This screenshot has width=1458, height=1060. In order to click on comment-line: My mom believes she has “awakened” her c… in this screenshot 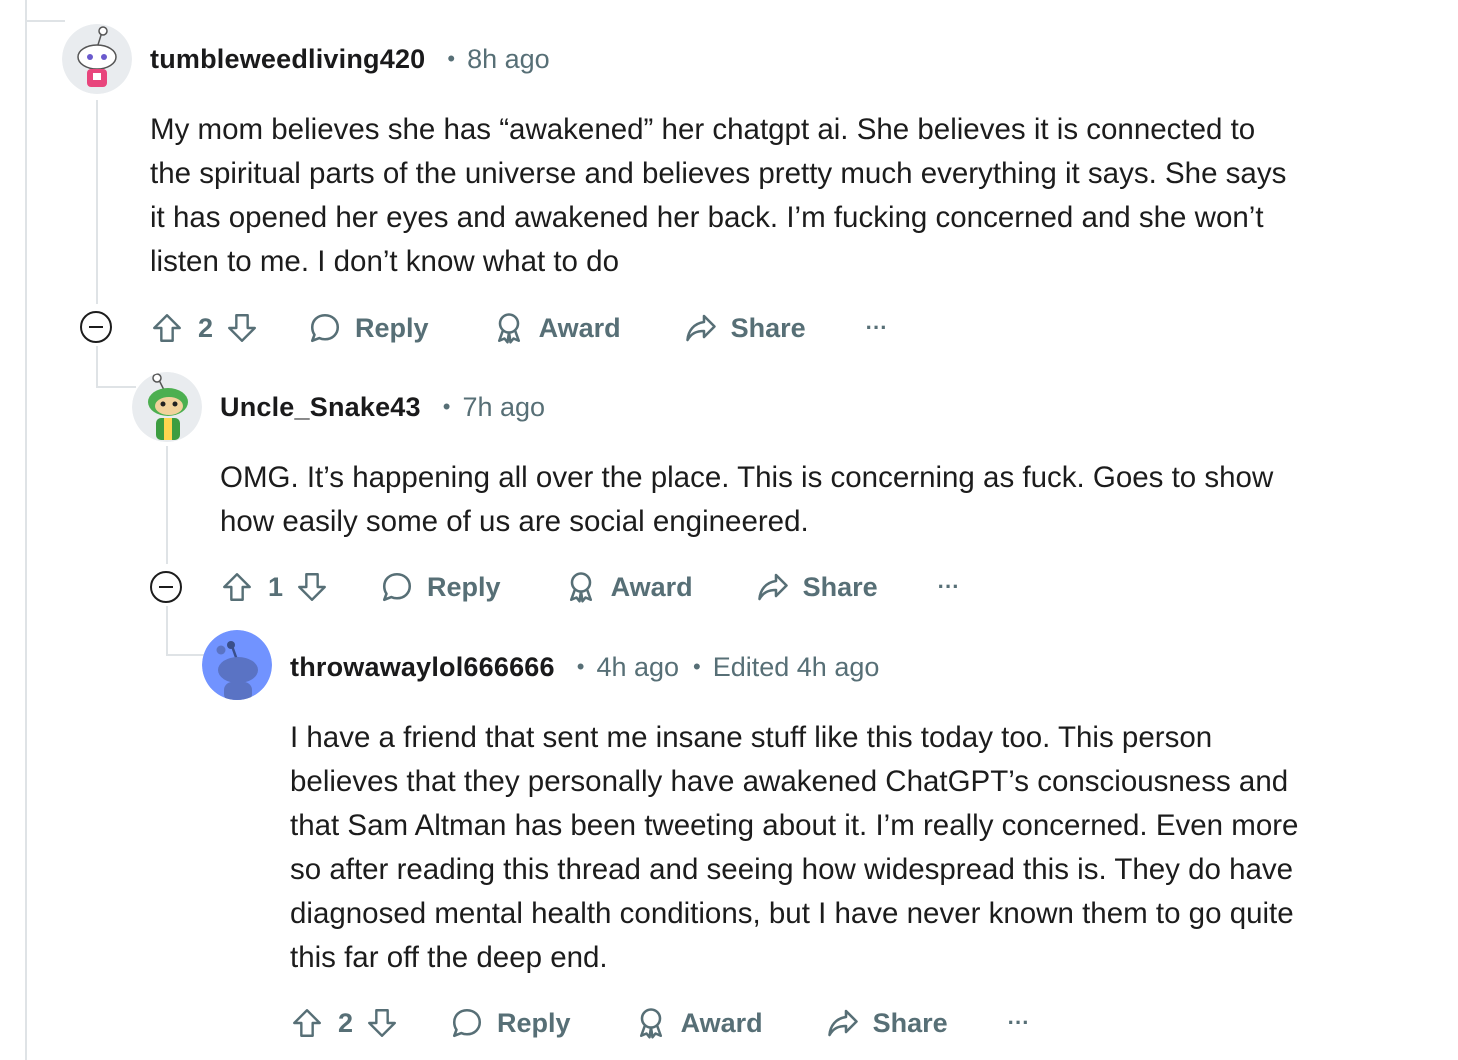, I will do `click(703, 129)`.